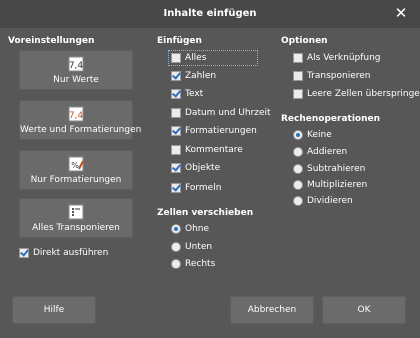 Image resolution: width=420 pixels, height=338 pixels. I want to click on option-transponieren-check, so click(298, 76).